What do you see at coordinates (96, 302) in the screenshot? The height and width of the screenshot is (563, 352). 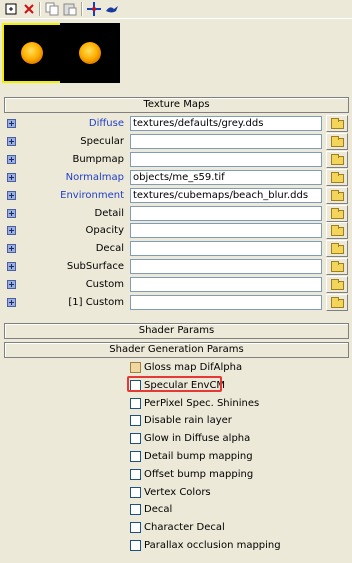 I see `texture-map-label: [1] Custom` at bounding box center [96, 302].